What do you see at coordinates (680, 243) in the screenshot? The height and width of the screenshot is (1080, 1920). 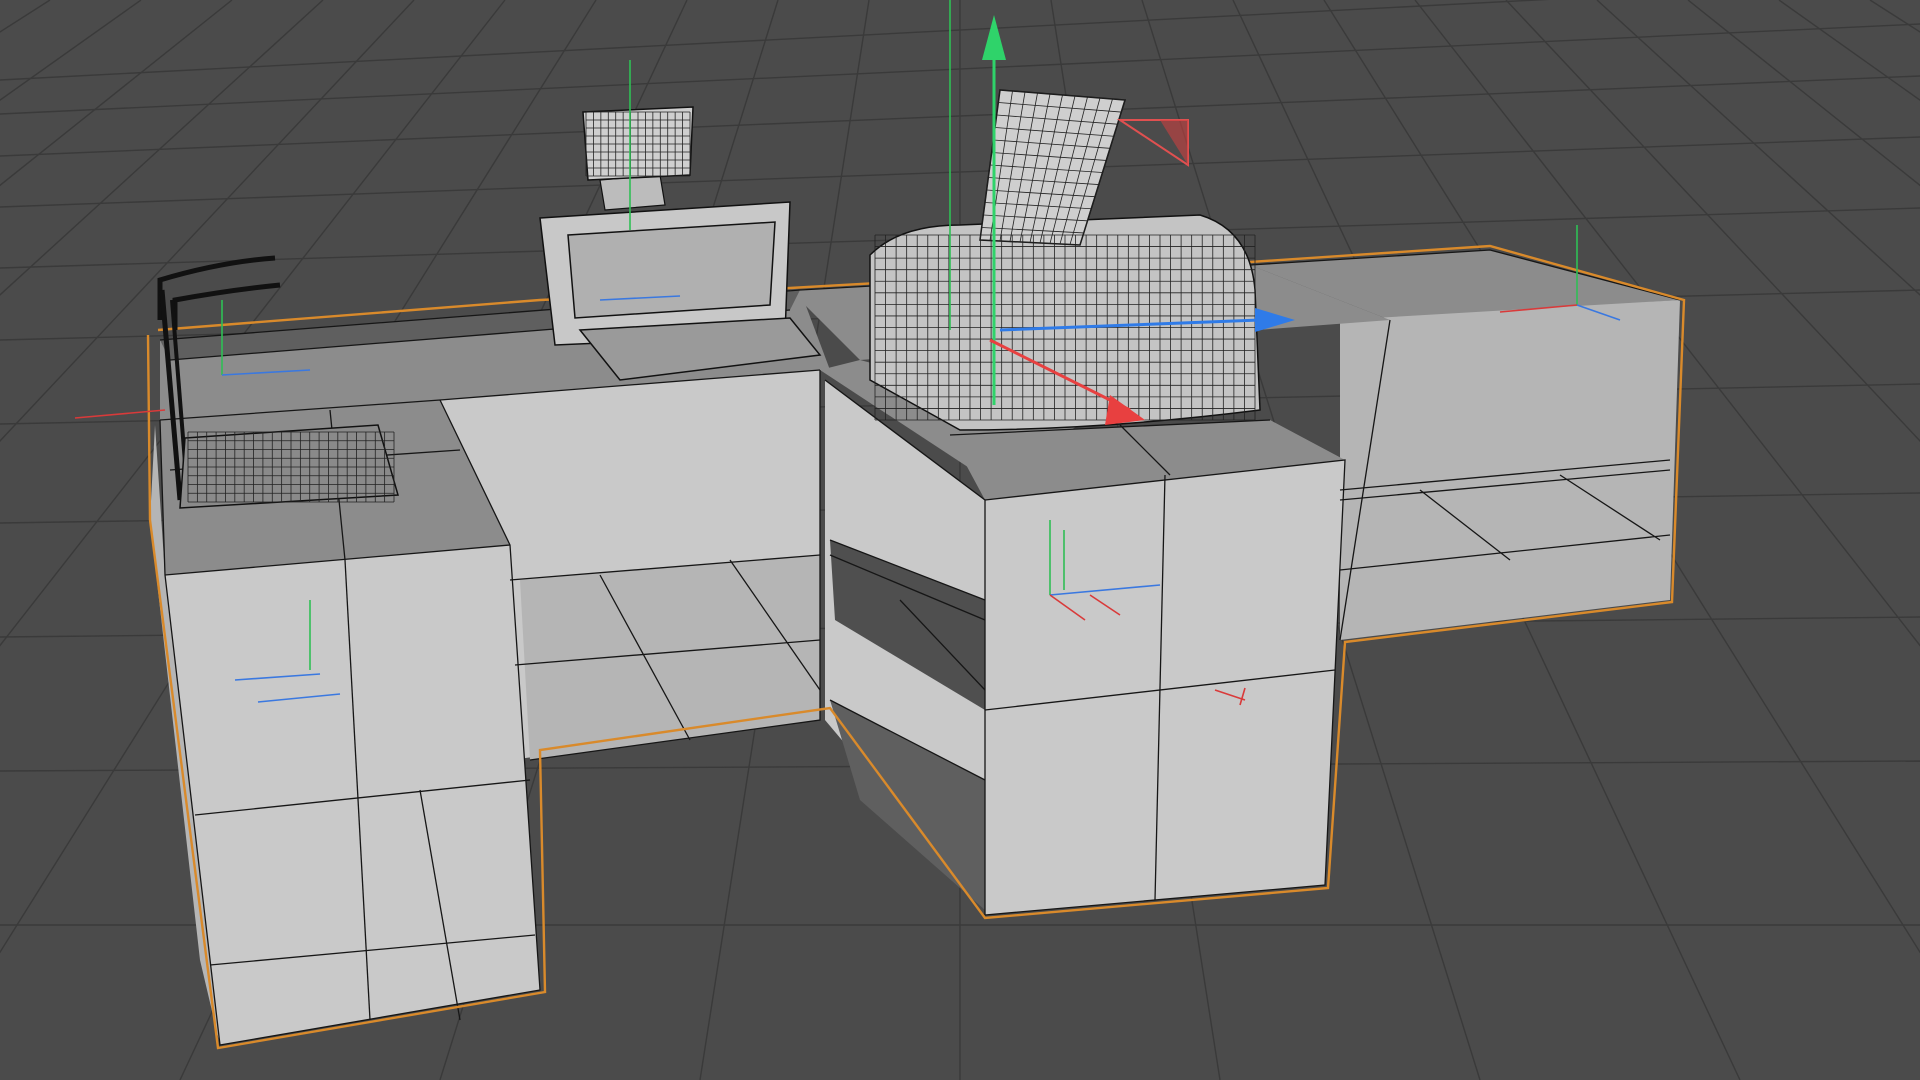 I see `pos-terminal` at bounding box center [680, 243].